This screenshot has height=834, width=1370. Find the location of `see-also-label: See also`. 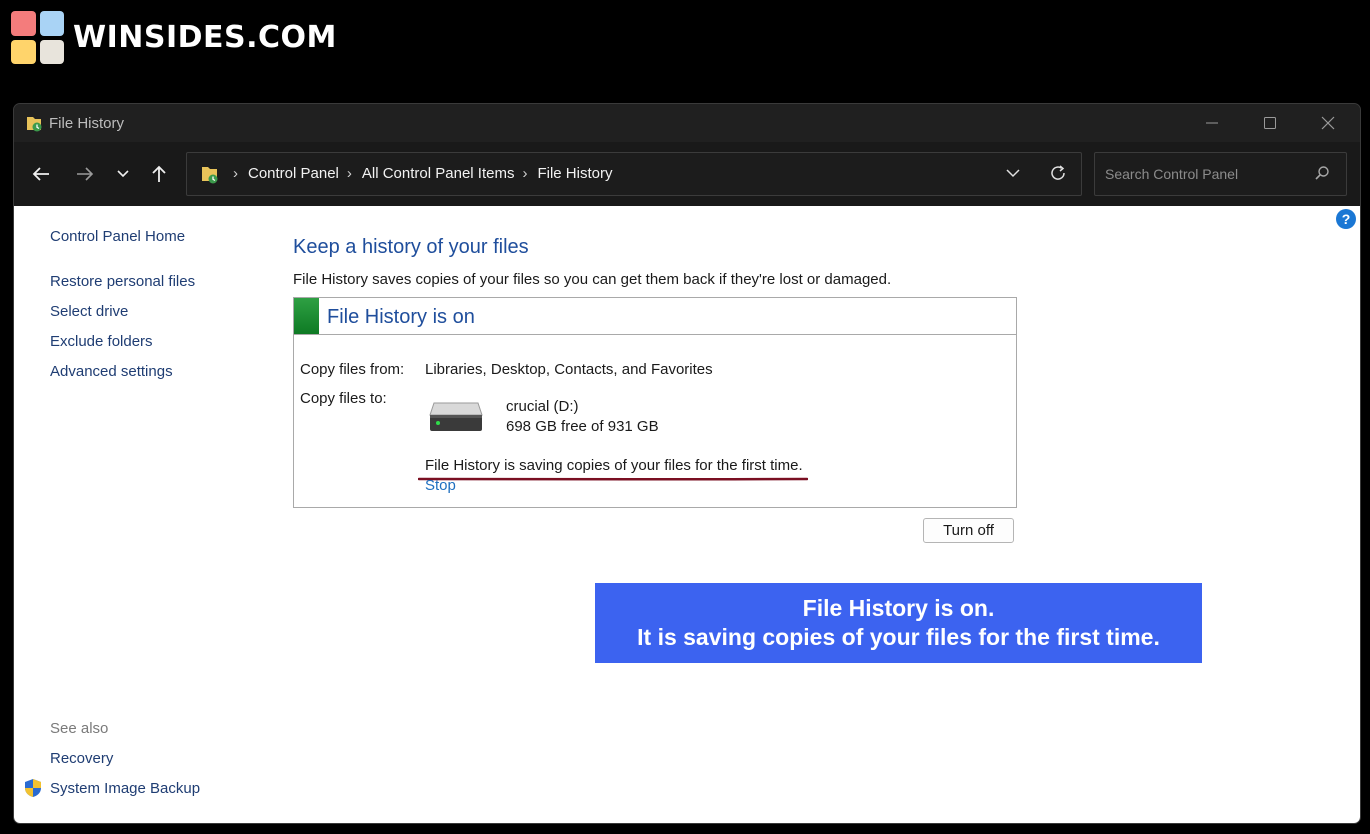

see-also-label: See also is located at coordinates (79, 728).